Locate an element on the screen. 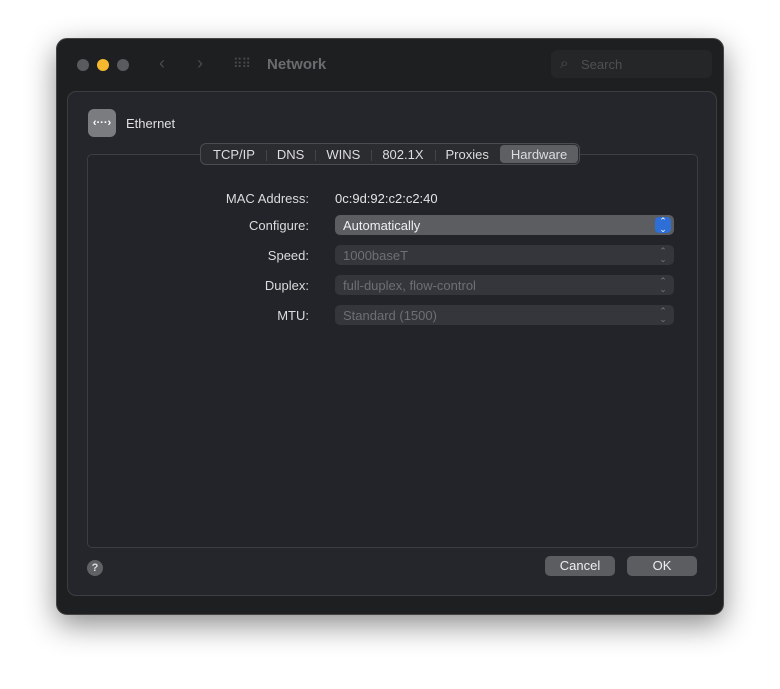 The height and width of the screenshot is (689, 780). mtu-value: Standard (1500) is located at coordinates (390, 315).